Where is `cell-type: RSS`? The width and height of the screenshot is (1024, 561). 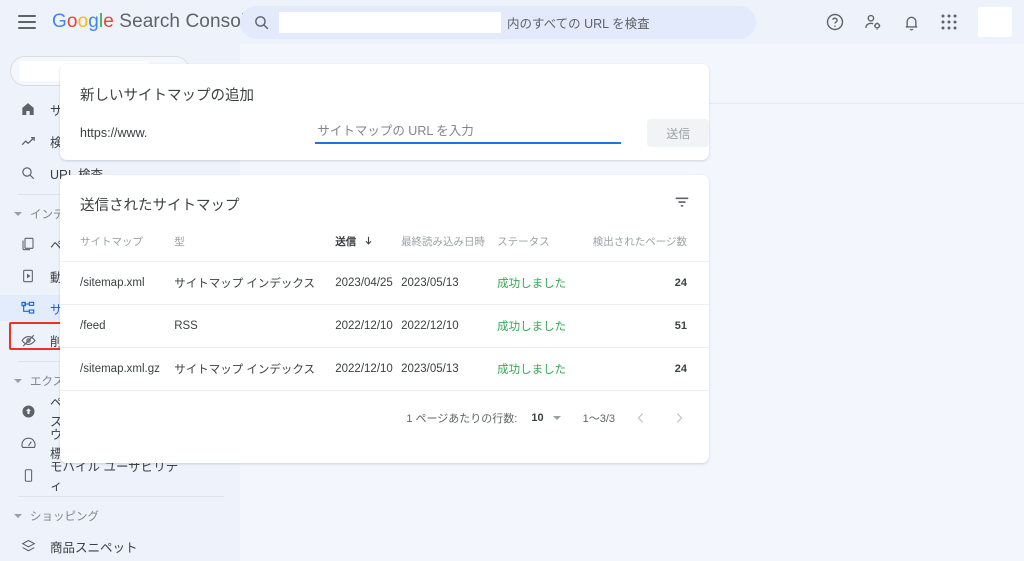 cell-type: RSS is located at coordinates (255, 326).